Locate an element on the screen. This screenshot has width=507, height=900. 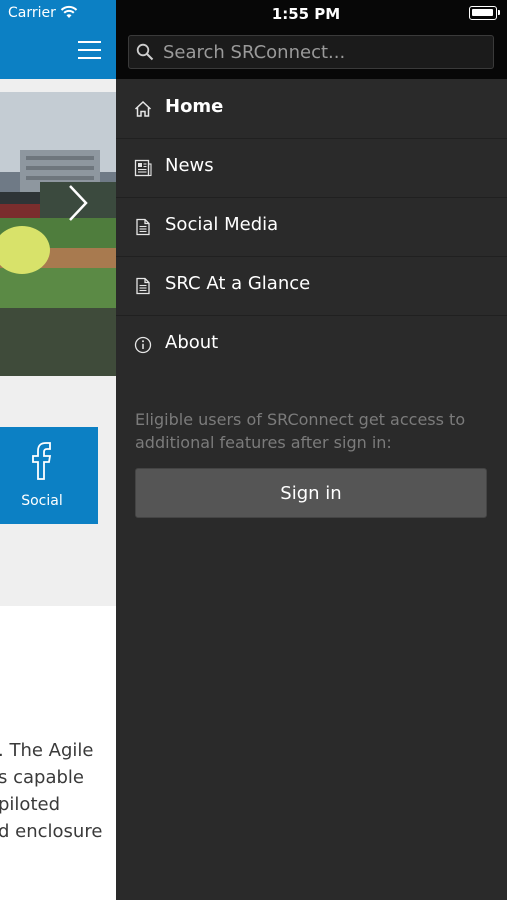
article-text-line: d enclosure is located at coordinates (51, 831).